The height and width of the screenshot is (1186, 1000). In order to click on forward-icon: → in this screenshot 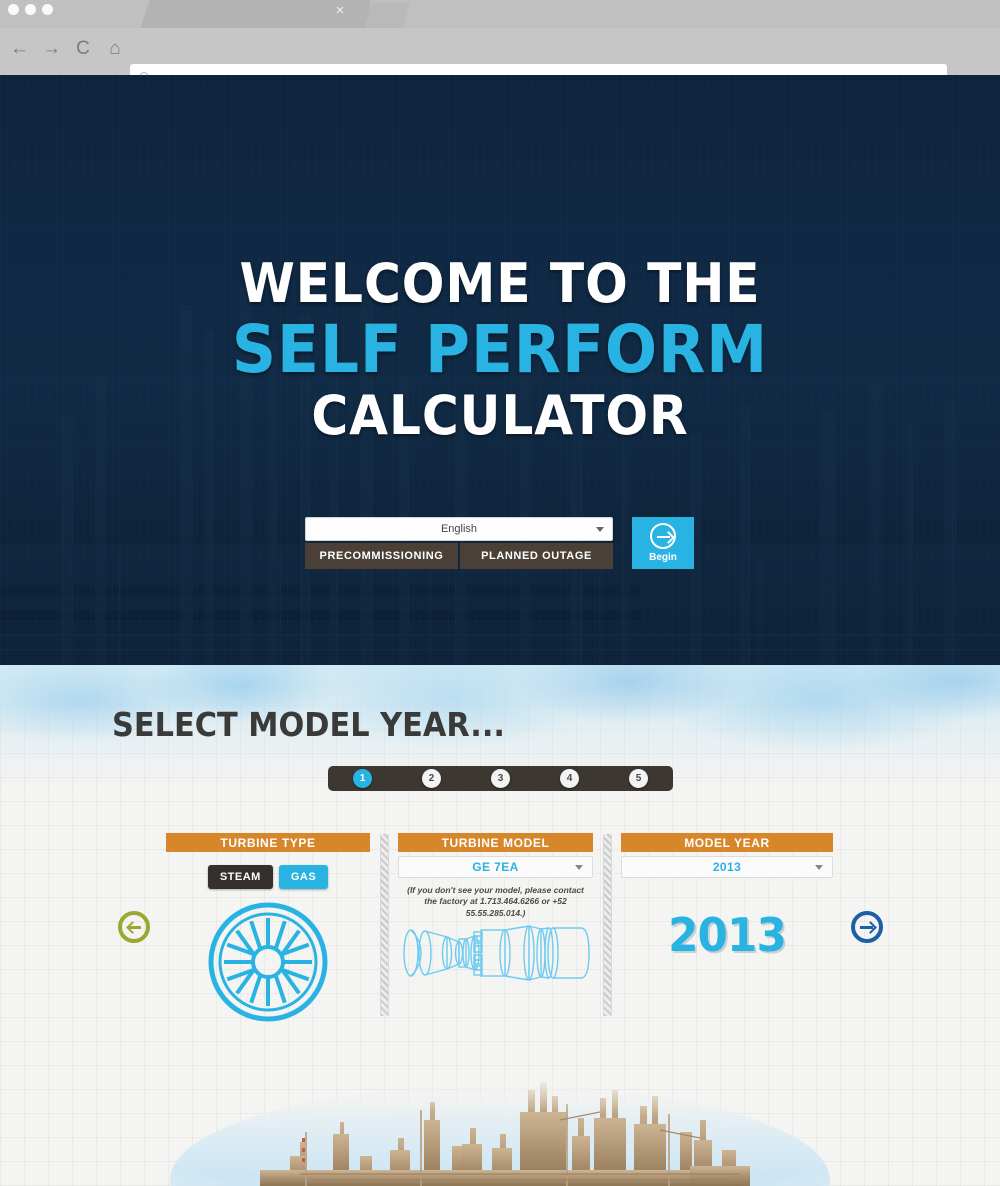, I will do `click(51, 49)`.